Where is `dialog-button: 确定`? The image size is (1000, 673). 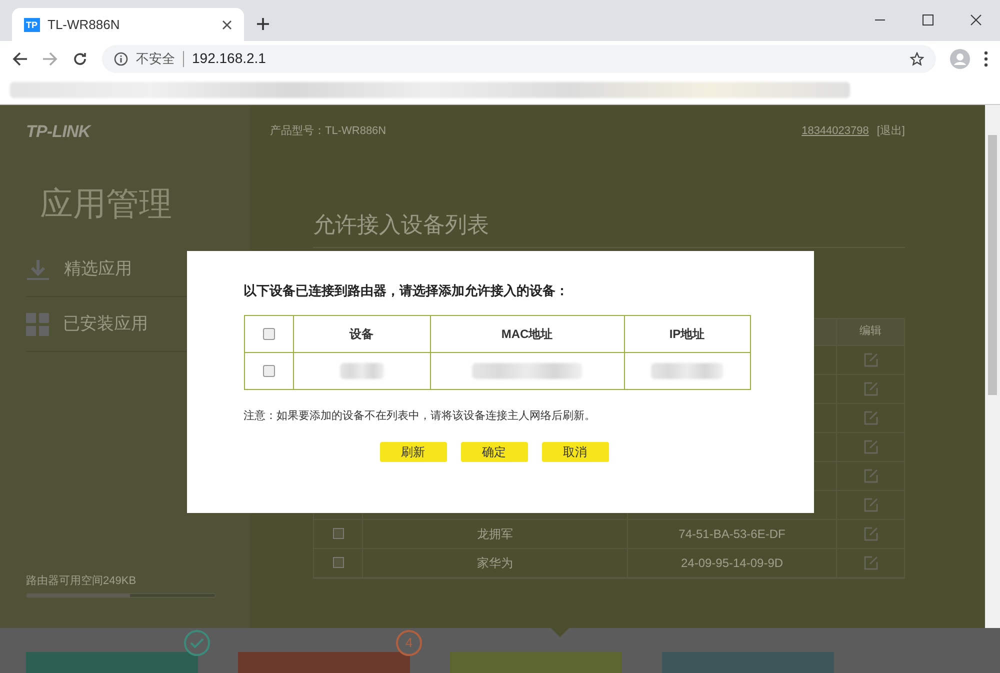 dialog-button: 确定 is located at coordinates (494, 452).